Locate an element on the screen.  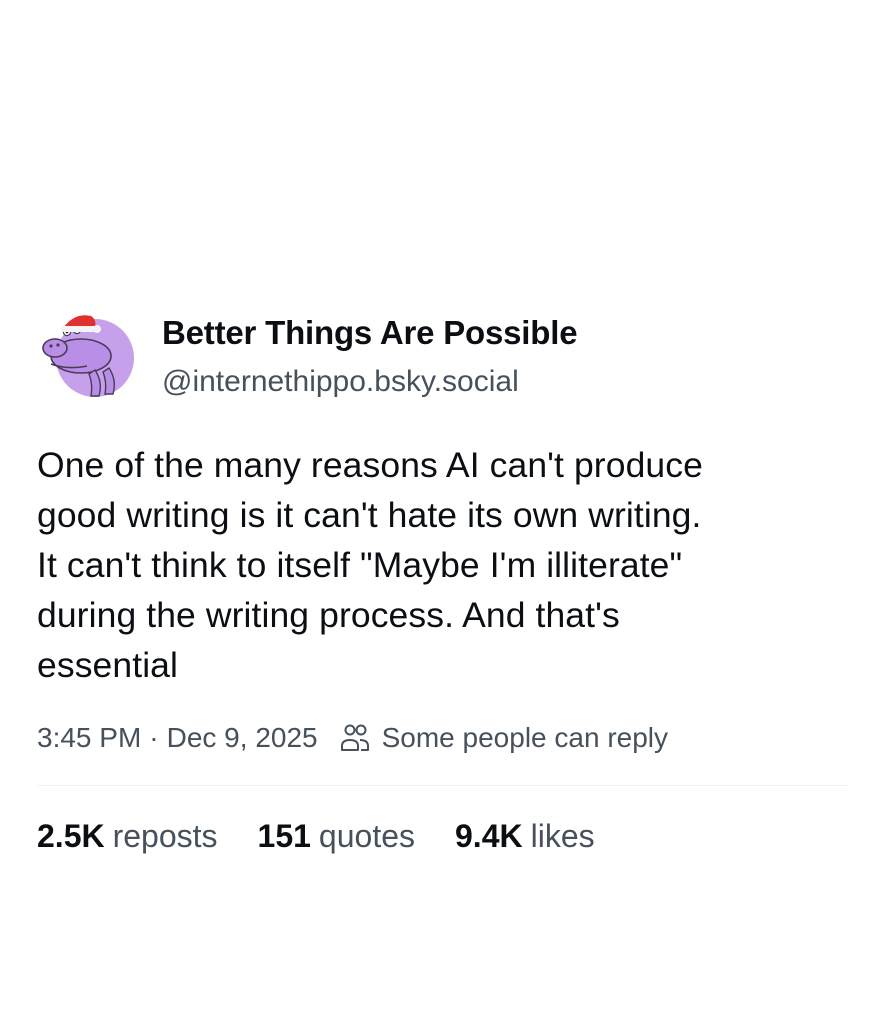
author-display-name: Better Things Are Possible is located at coordinates (370, 333).